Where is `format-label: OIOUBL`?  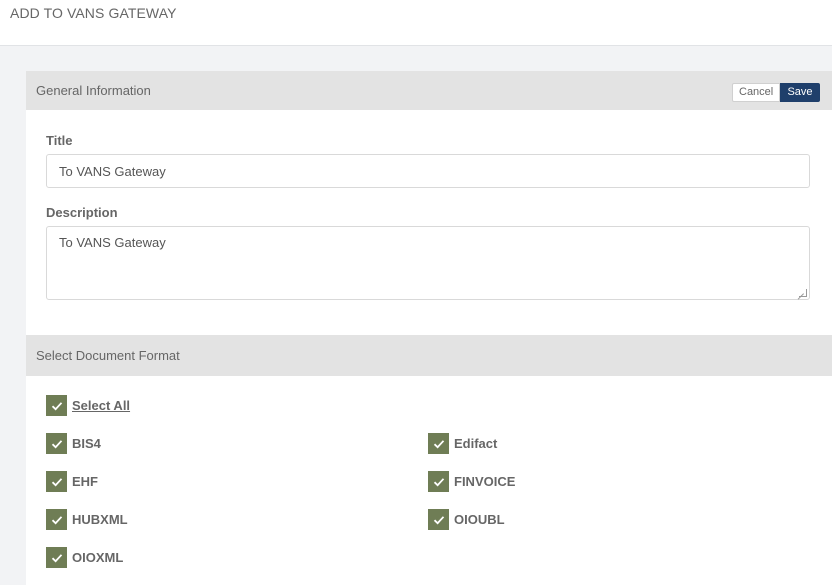
format-label: OIOUBL is located at coordinates (479, 519).